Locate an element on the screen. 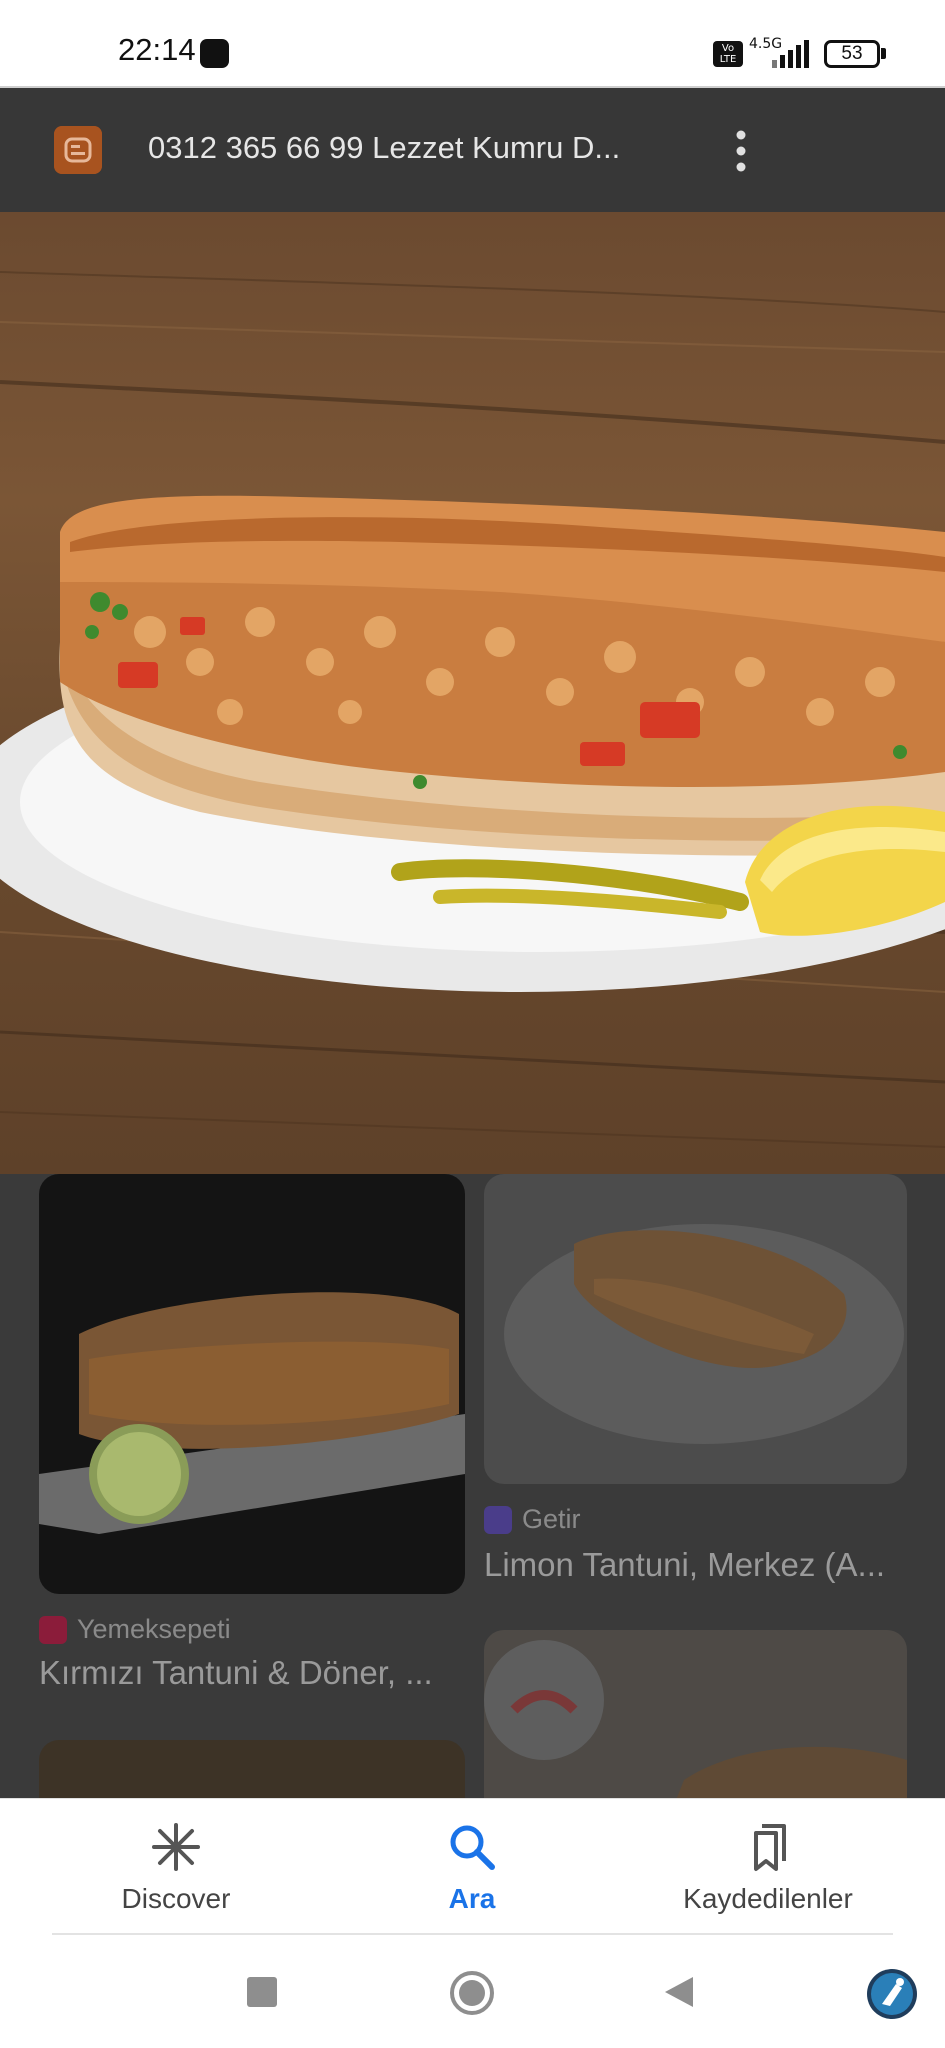 This screenshot has height=2048, width=945. more-vert-icon is located at coordinates (741, 151).